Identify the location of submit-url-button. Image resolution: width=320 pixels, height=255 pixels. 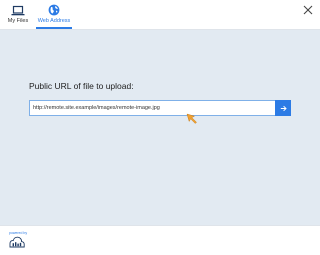
(283, 108).